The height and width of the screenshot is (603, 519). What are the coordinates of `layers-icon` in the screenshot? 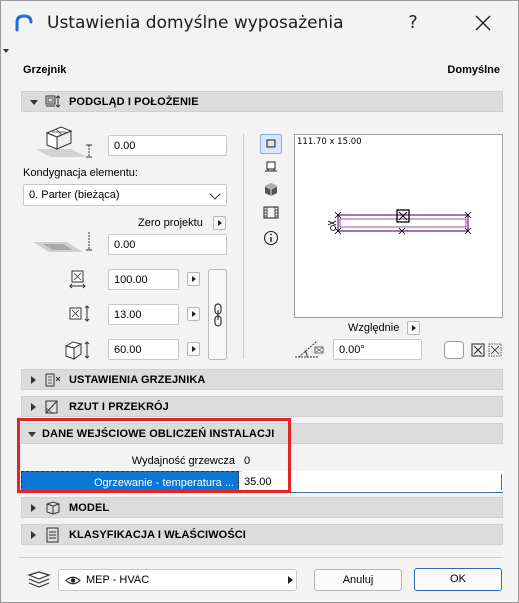 It's located at (39, 579).